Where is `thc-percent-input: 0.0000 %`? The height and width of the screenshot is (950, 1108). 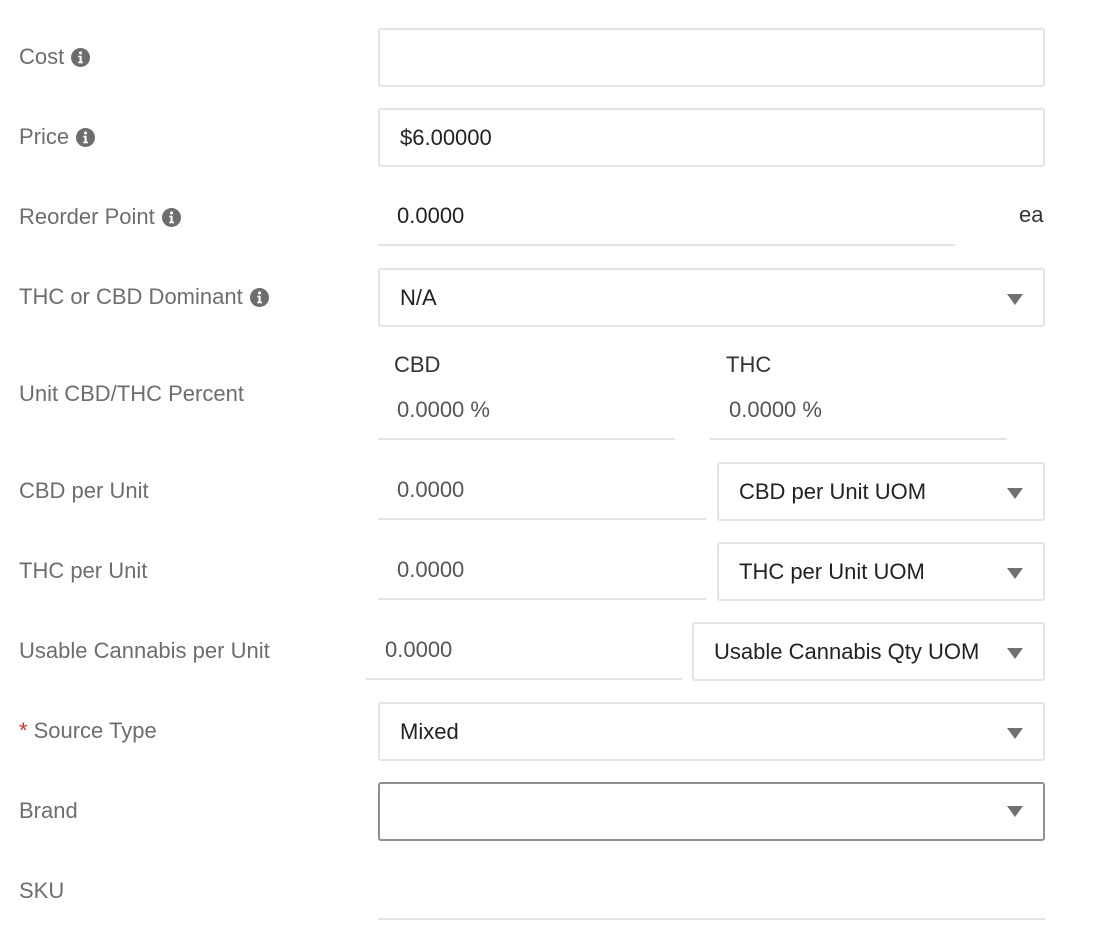 thc-percent-input: 0.0000 % is located at coordinates (858, 411).